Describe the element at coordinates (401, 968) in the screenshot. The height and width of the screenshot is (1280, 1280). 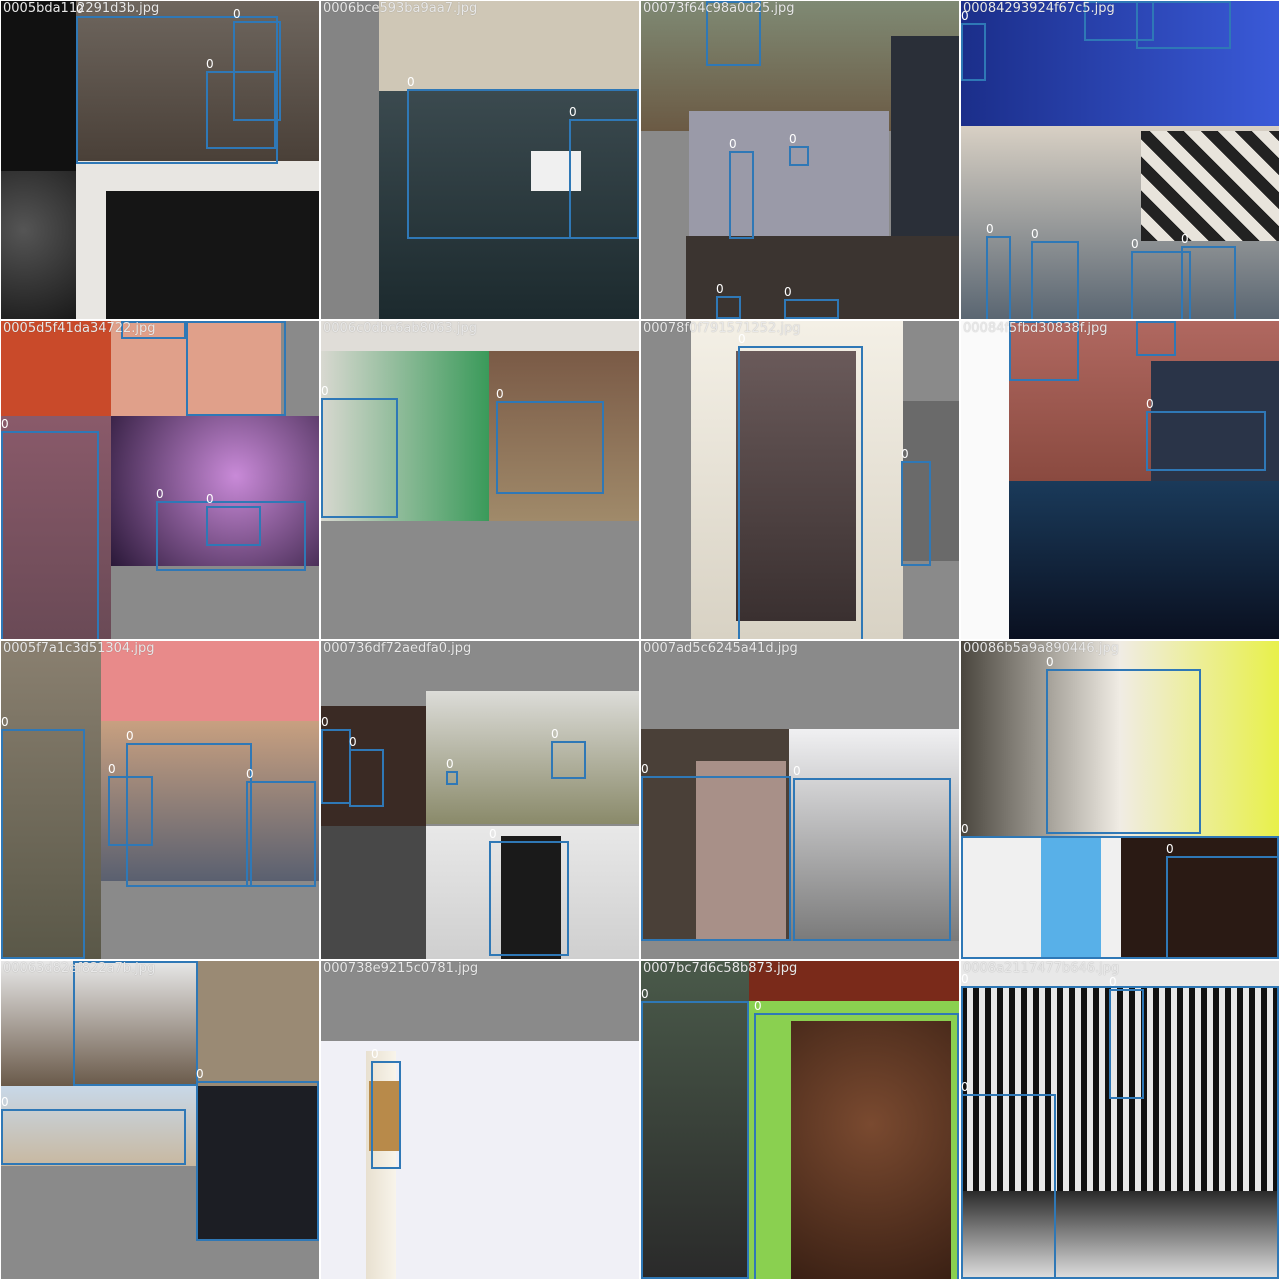
I see `tile-filename: 000738e9215c0781.jpg` at that location.